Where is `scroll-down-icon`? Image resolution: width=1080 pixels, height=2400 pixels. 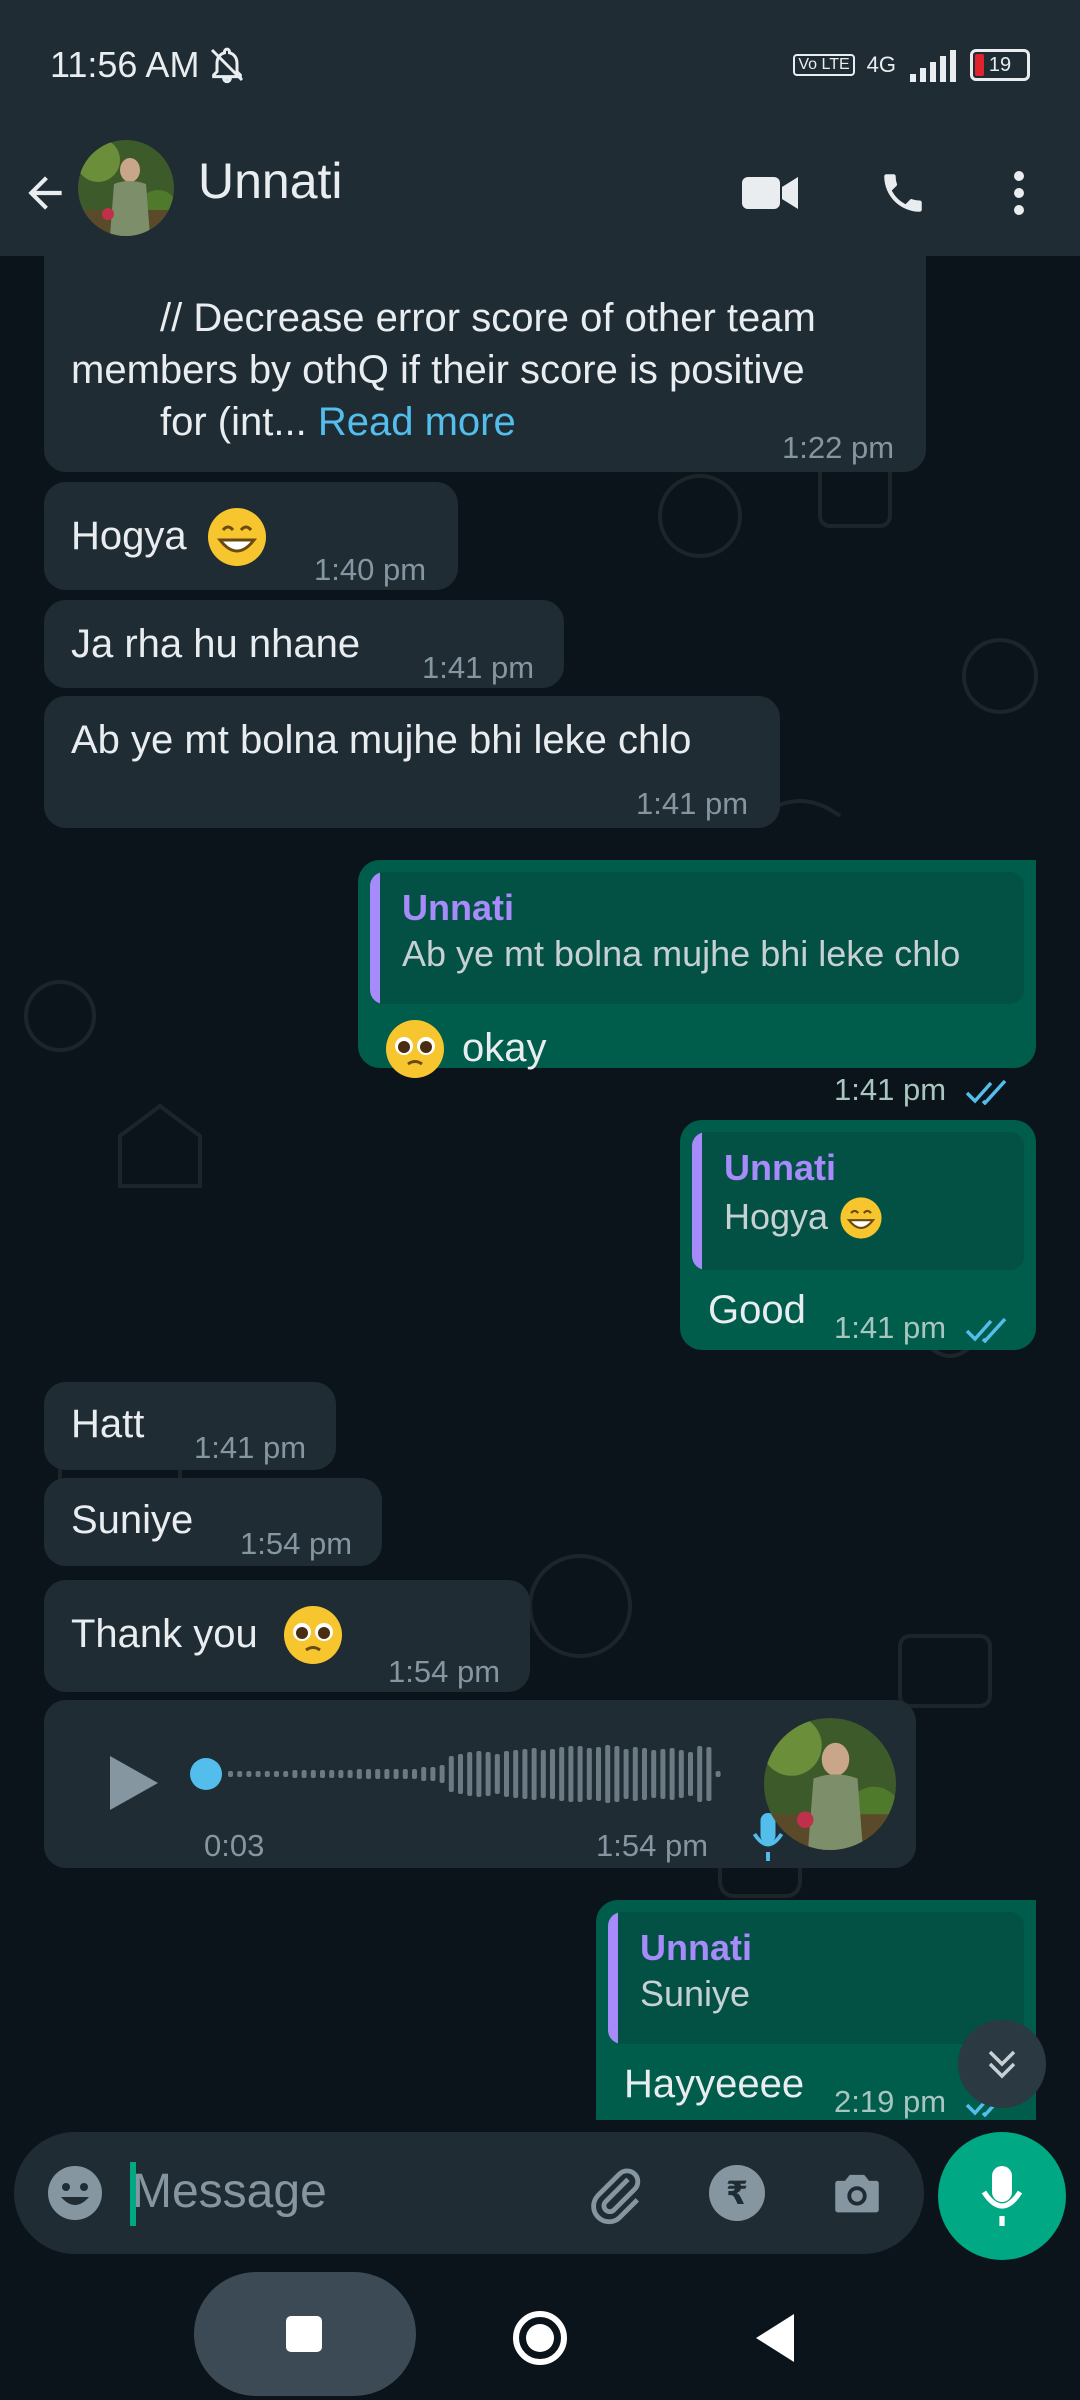
scroll-down-icon is located at coordinates (1002, 2064).